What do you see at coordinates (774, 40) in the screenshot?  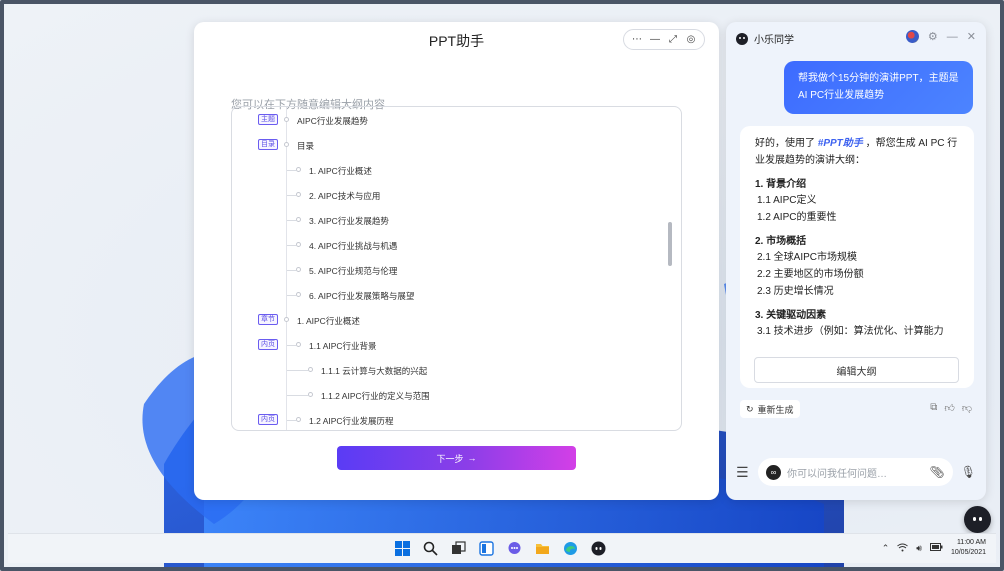 I see `assistant-name: 小乐同学` at bounding box center [774, 40].